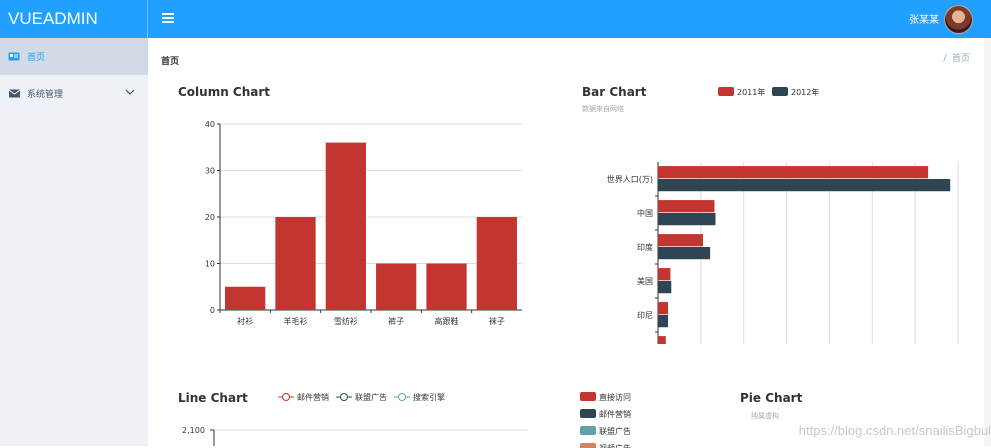 The image size is (991, 448). I want to click on sidebar-item-home: 首页, so click(74, 56).